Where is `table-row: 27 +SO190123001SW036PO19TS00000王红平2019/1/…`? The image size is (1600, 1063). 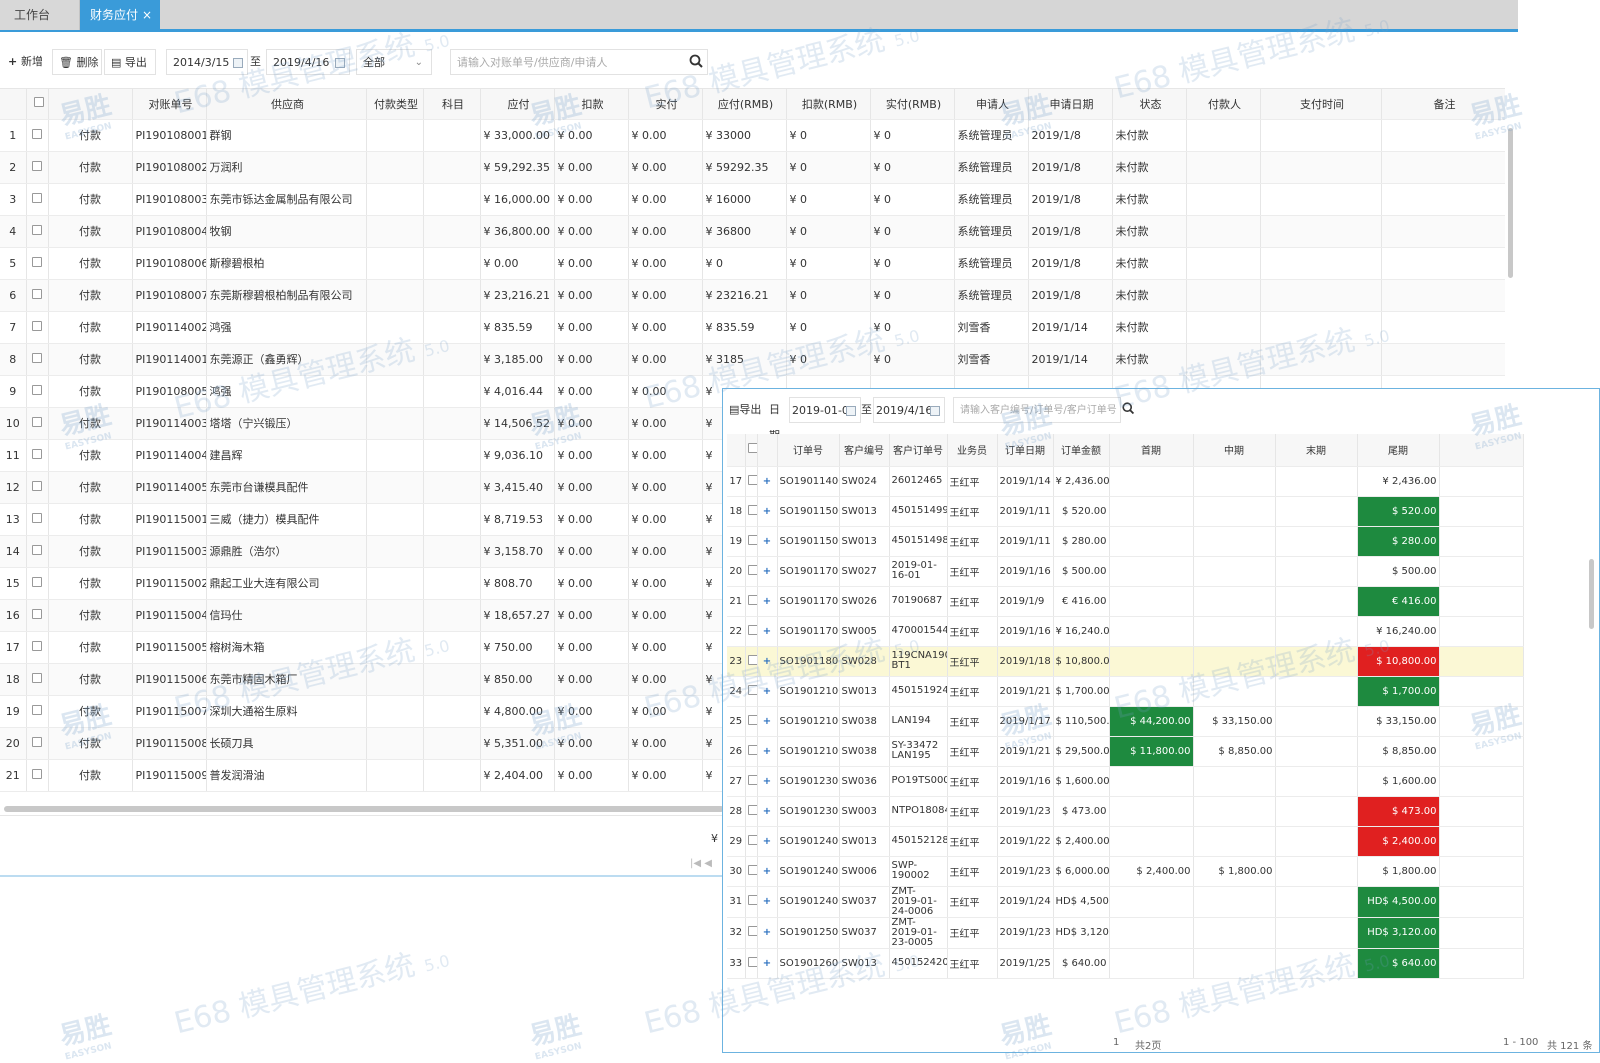
table-row: 27 +SO190123001SW036PO19TS00000王红平2019/1/… is located at coordinates (1125, 781).